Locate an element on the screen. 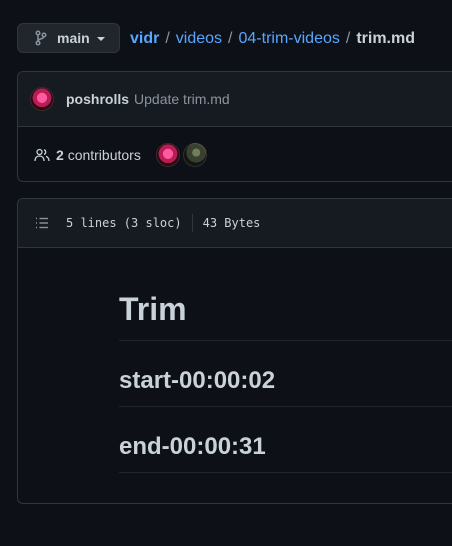 This screenshot has height=546, width=452. outline-list-icon is located at coordinates (42, 223).